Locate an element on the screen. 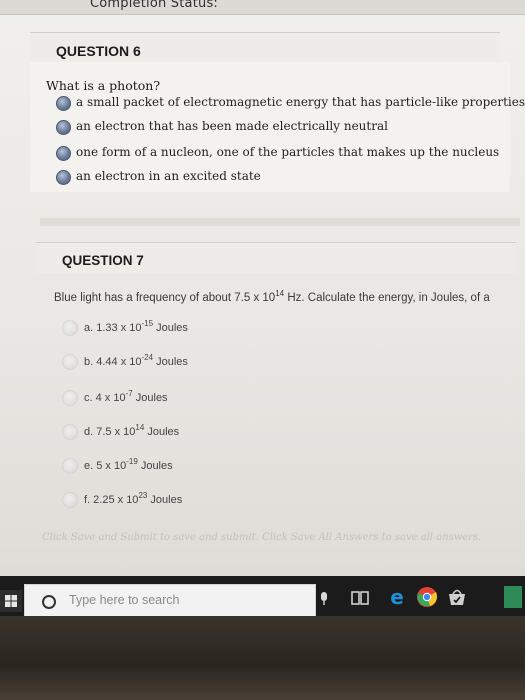  microphone-icon is located at coordinates (324, 598).